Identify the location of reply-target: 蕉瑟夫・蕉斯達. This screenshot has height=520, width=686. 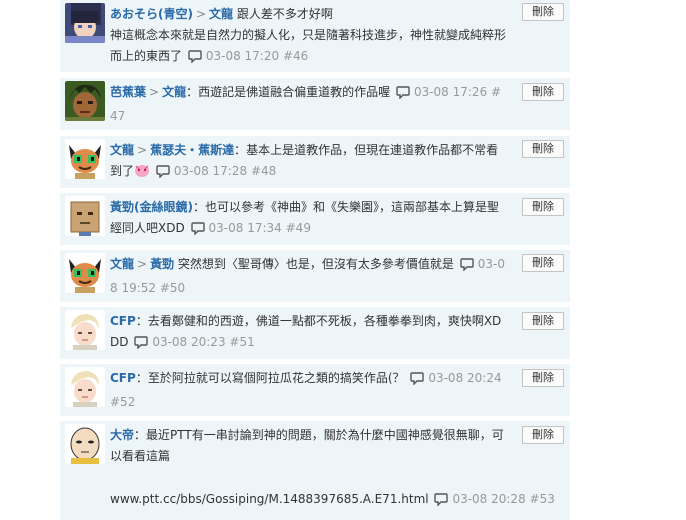
(192, 150).